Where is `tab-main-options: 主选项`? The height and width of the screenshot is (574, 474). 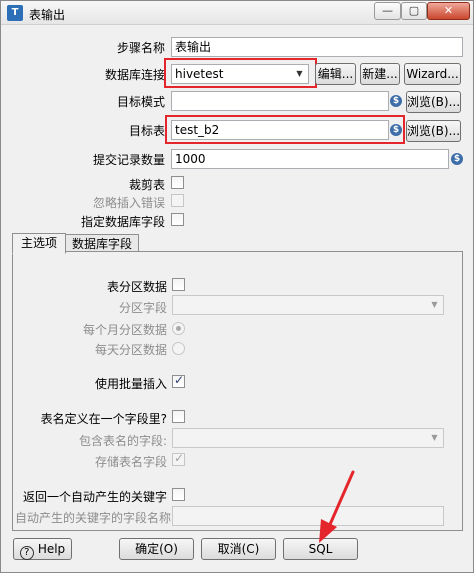 tab-main-options: 主选项 is located at coordinates (39, 243).